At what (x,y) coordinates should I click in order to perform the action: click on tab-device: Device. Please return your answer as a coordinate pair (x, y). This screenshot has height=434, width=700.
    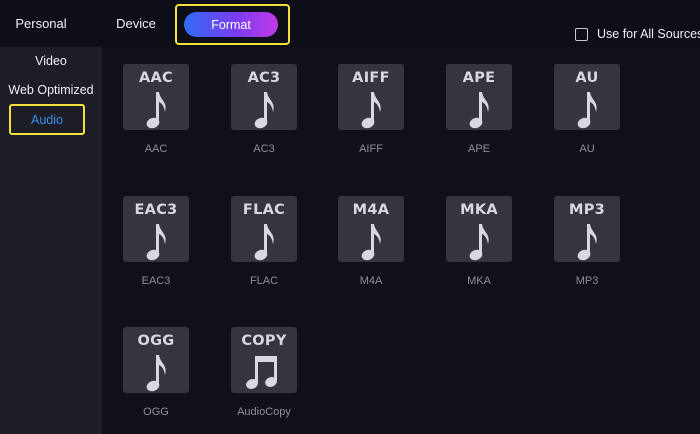
    Looking at the image, I should click on (136, 23).